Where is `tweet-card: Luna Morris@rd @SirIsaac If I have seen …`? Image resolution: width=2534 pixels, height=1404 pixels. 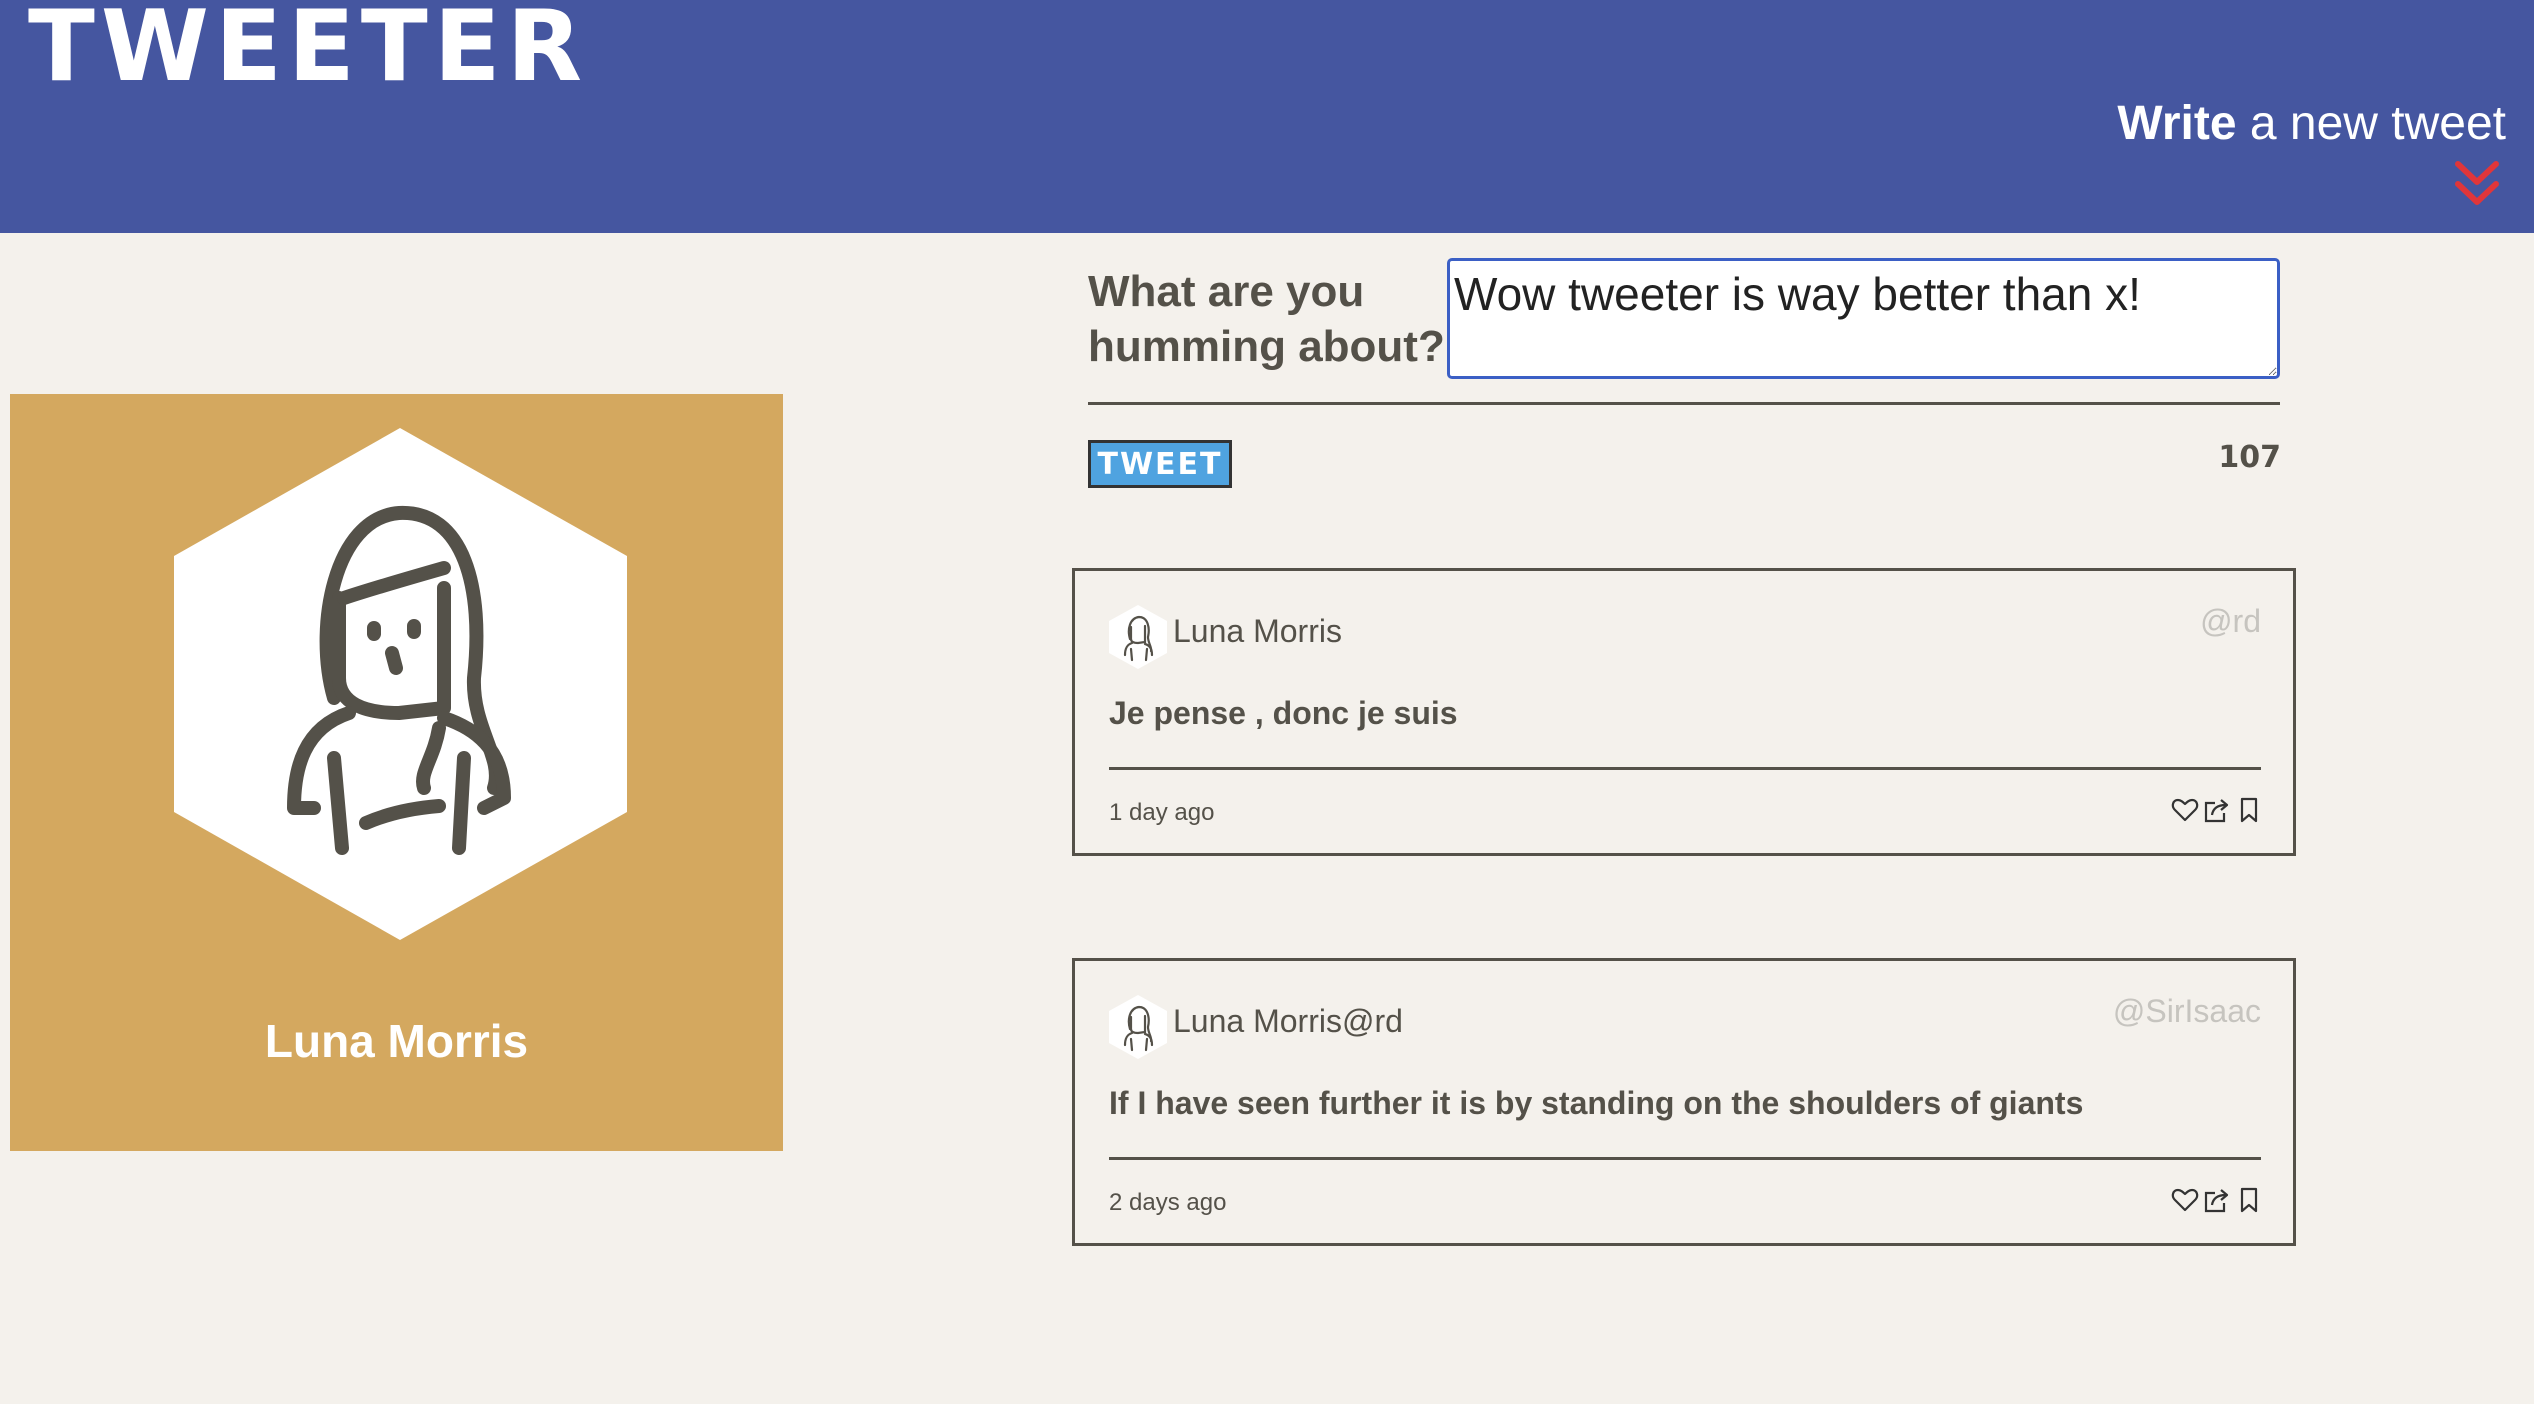 tweet-card: Luna Morris@rd @SirIsaac If I have seen … is located at coordinates (1684, 1102).